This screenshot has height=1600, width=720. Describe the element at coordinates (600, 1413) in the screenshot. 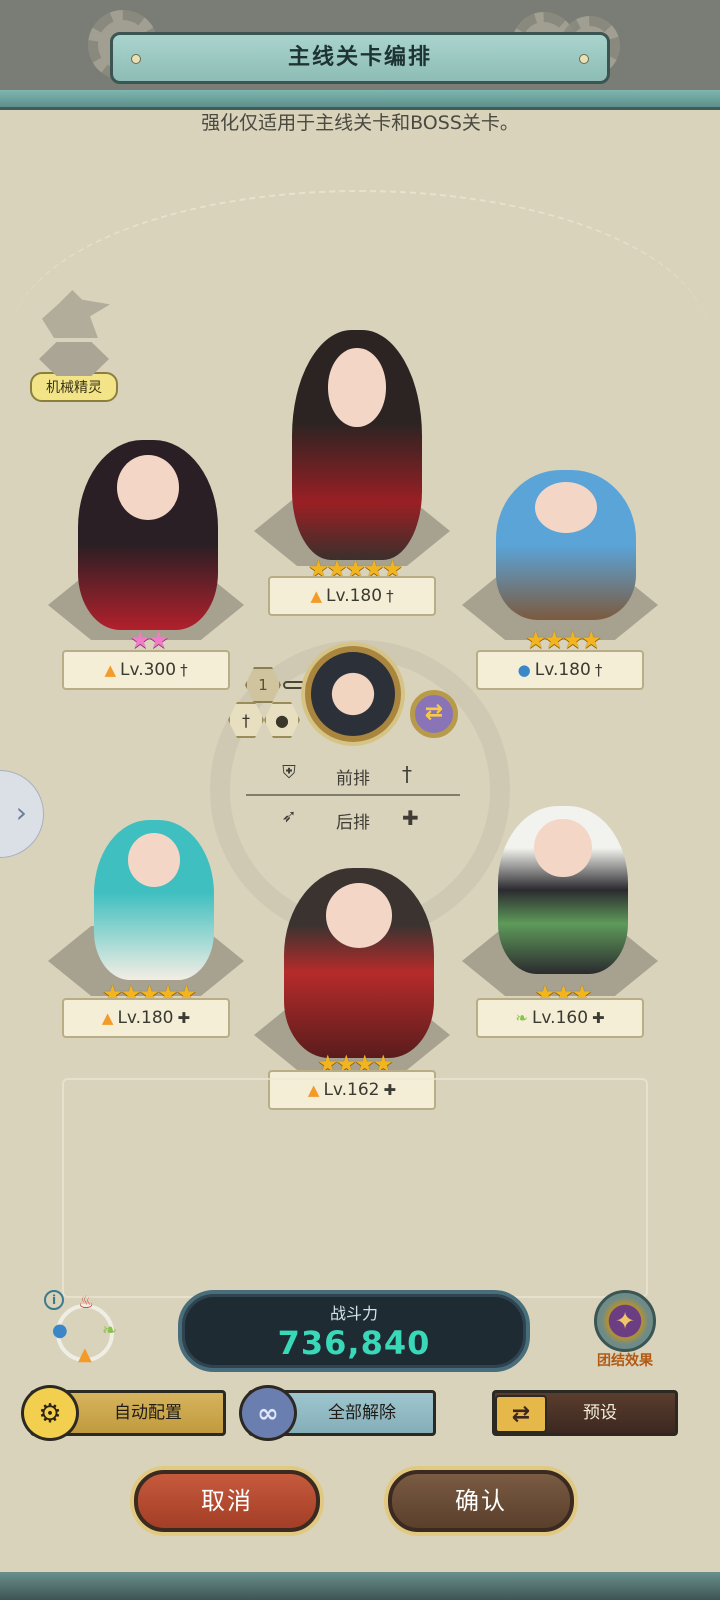

I see `preset-label: 预设` at that location.